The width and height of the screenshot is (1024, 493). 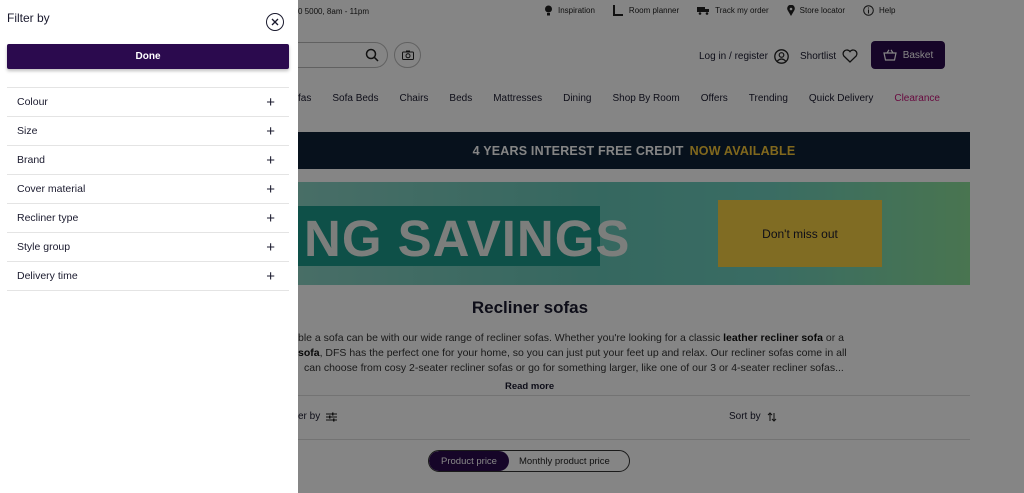 I want to click on filter-size: Size +, so click(x=148, y=131).